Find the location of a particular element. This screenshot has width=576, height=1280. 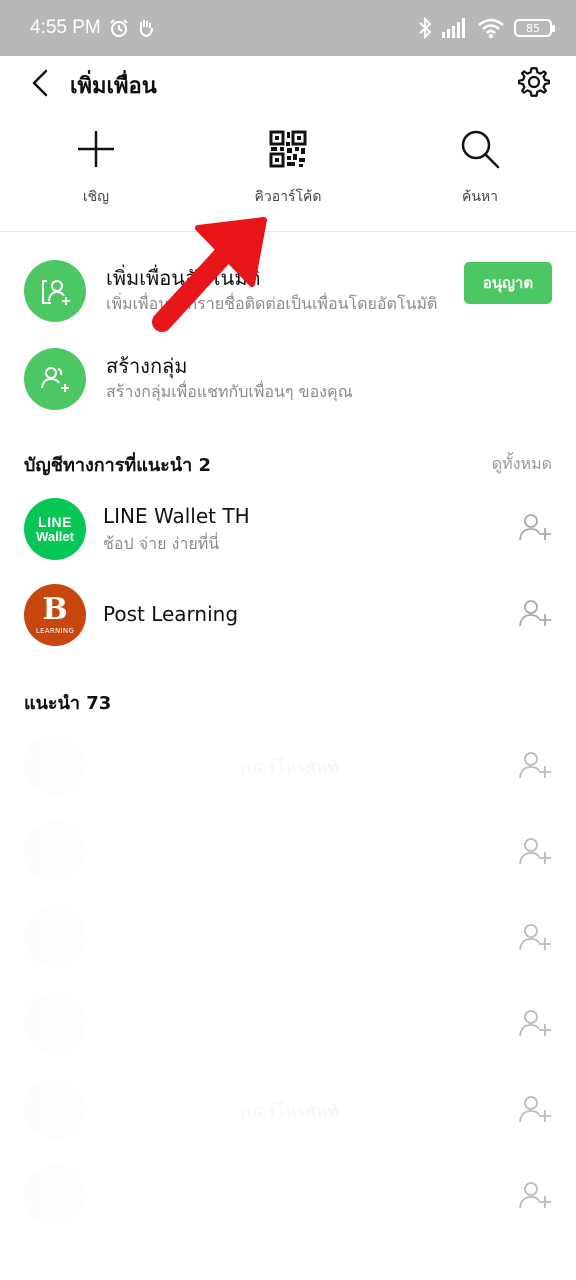

search-icon is located at coordinates (480, 149).